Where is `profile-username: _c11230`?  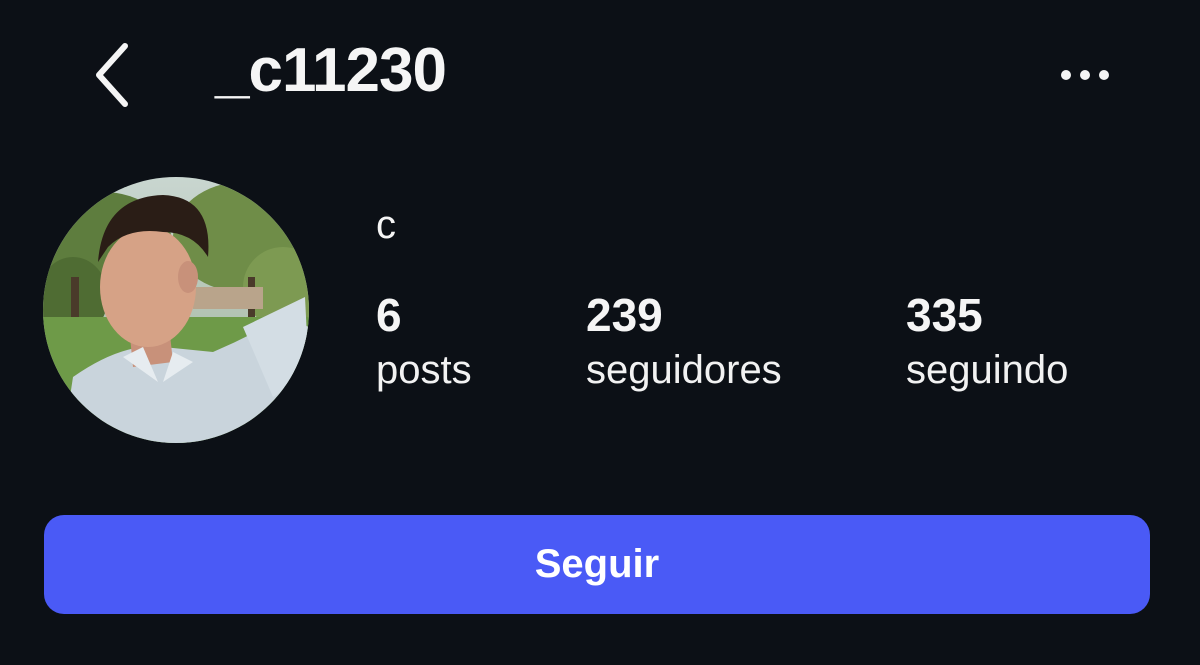 profile-username: _c11230 is located at coordinates (331, 70).